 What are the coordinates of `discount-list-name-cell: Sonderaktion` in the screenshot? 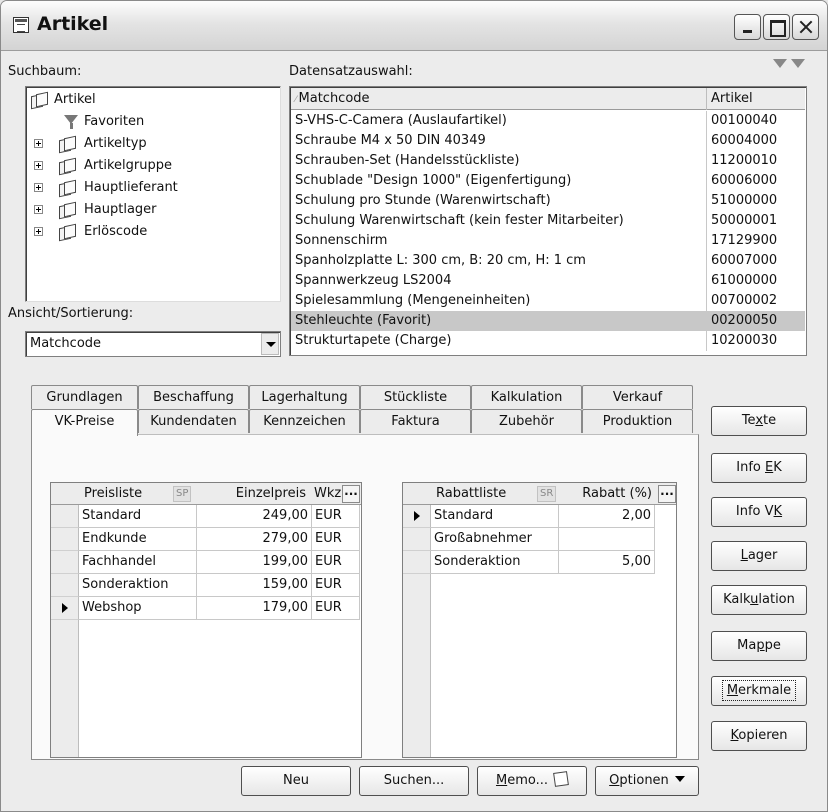 It's located at (495, 562).